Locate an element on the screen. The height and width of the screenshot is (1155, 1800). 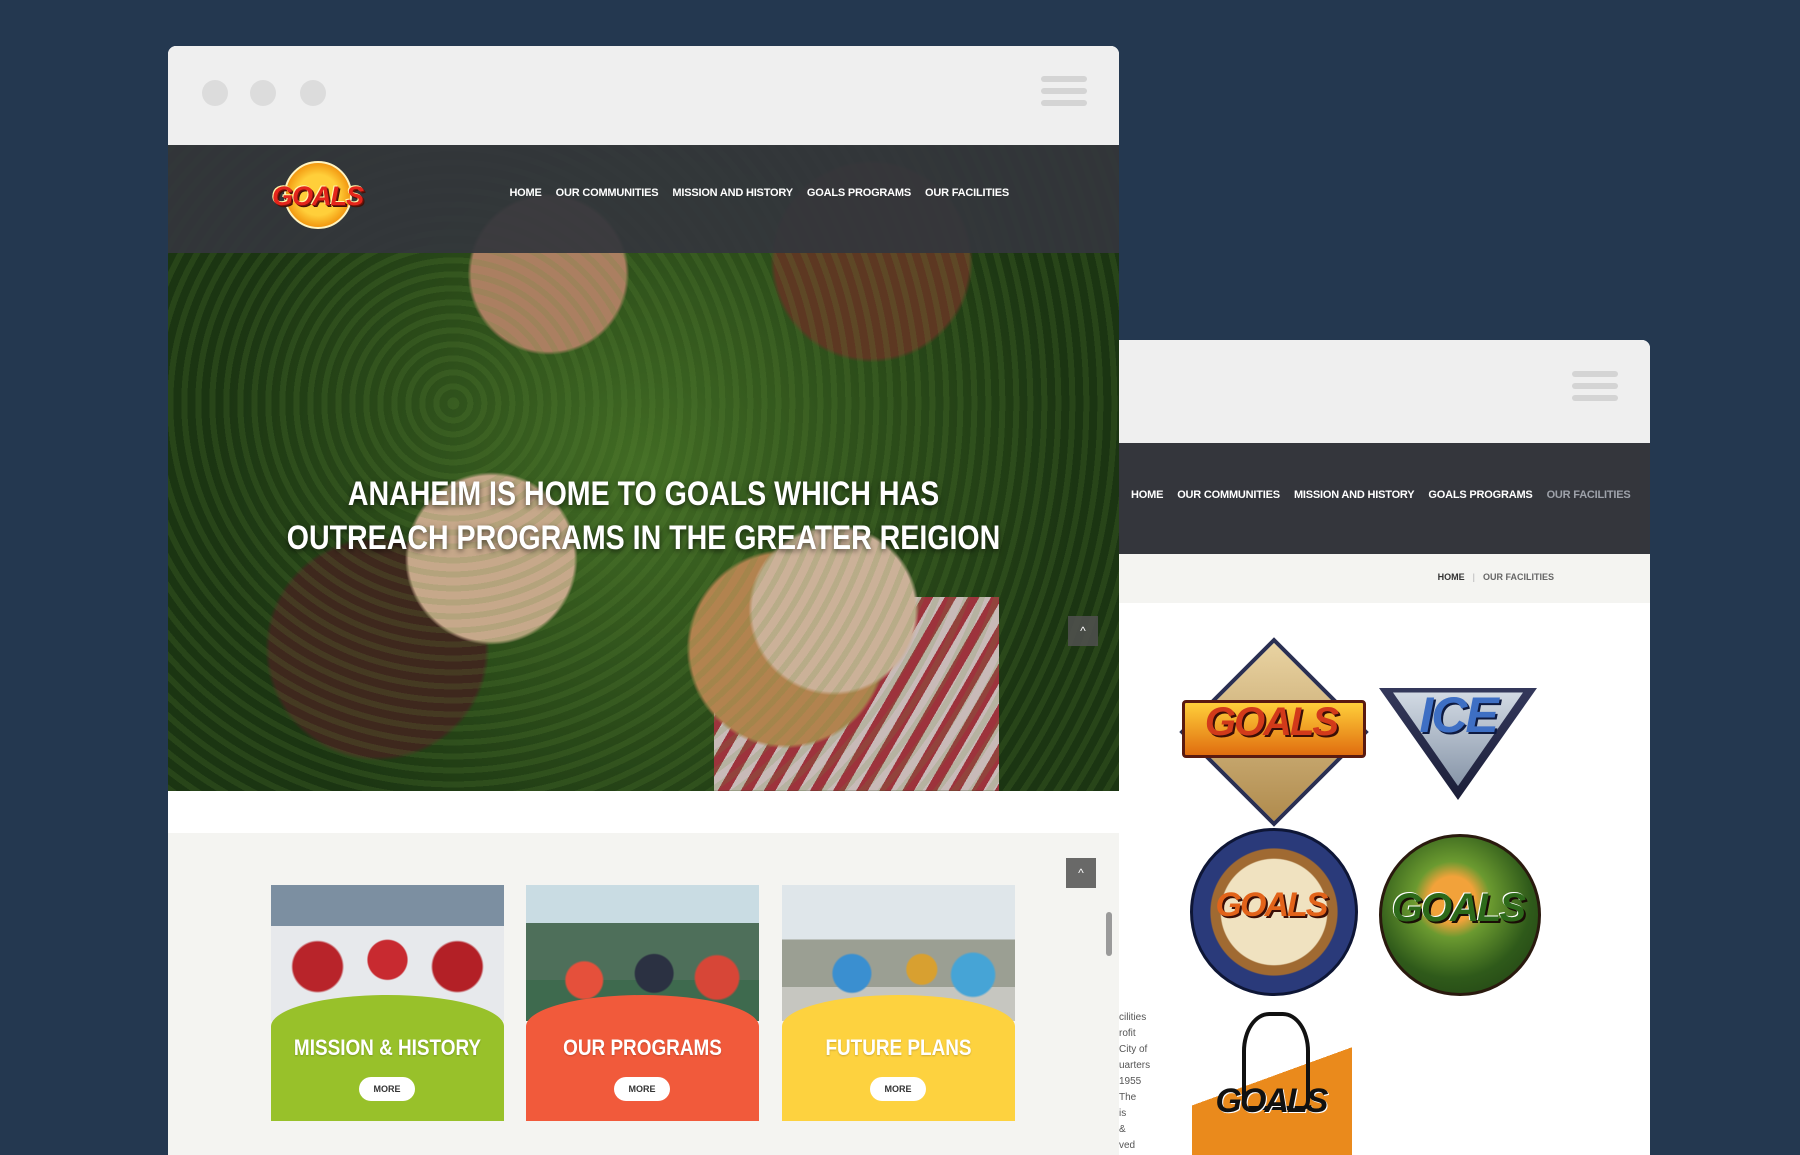
text-line: rofit is located at coordinates (1127, 1033).